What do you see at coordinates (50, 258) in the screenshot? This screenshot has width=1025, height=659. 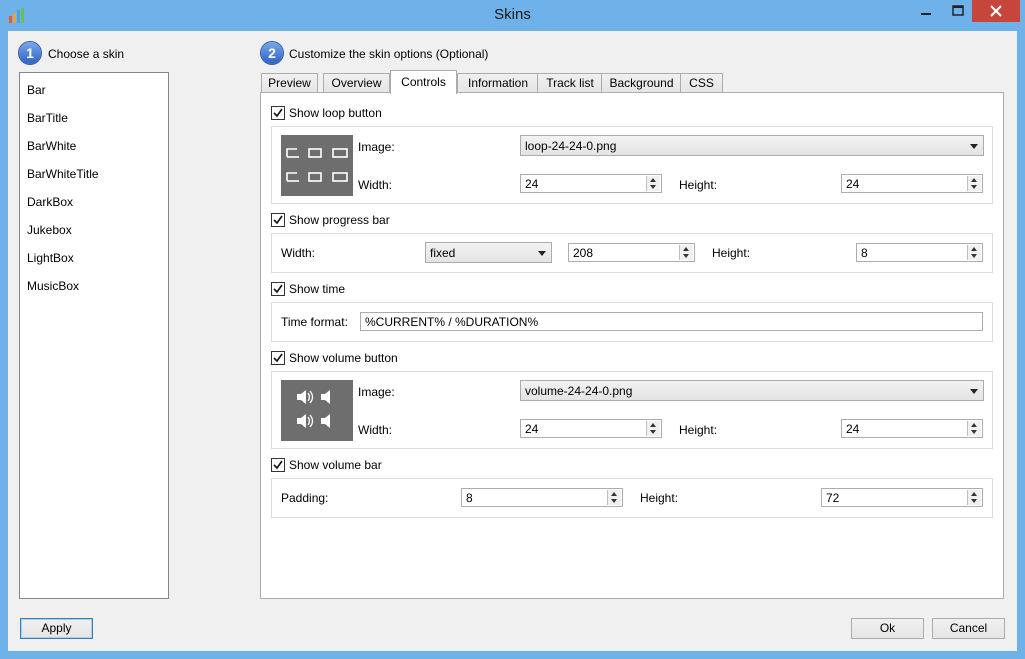 I see `skin-item: LightBox` at bounding box center [50, 258].